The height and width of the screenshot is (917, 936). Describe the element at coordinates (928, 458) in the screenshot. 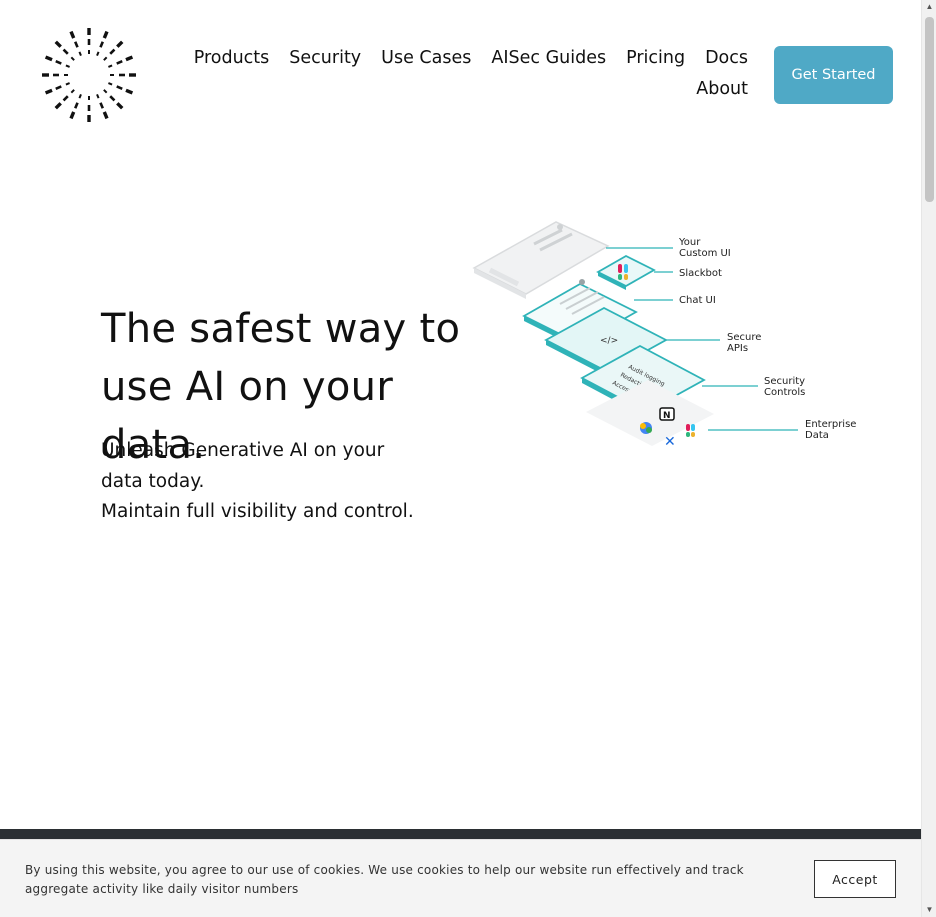

I see `vertical-scrollbar: ▲ ▼` at that location.